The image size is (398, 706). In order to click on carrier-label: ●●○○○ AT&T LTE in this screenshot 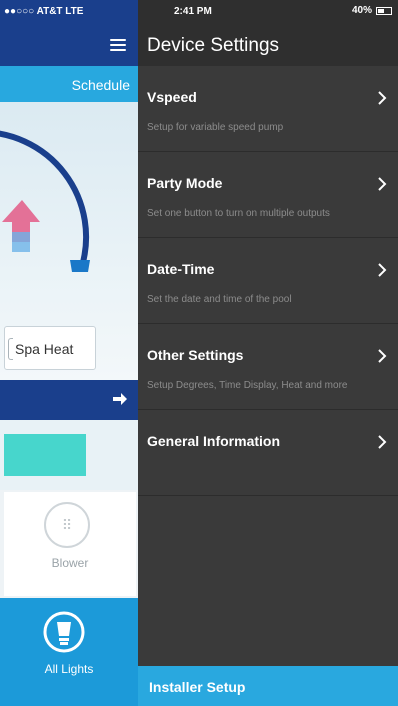, I will do `click(44, 11)`.